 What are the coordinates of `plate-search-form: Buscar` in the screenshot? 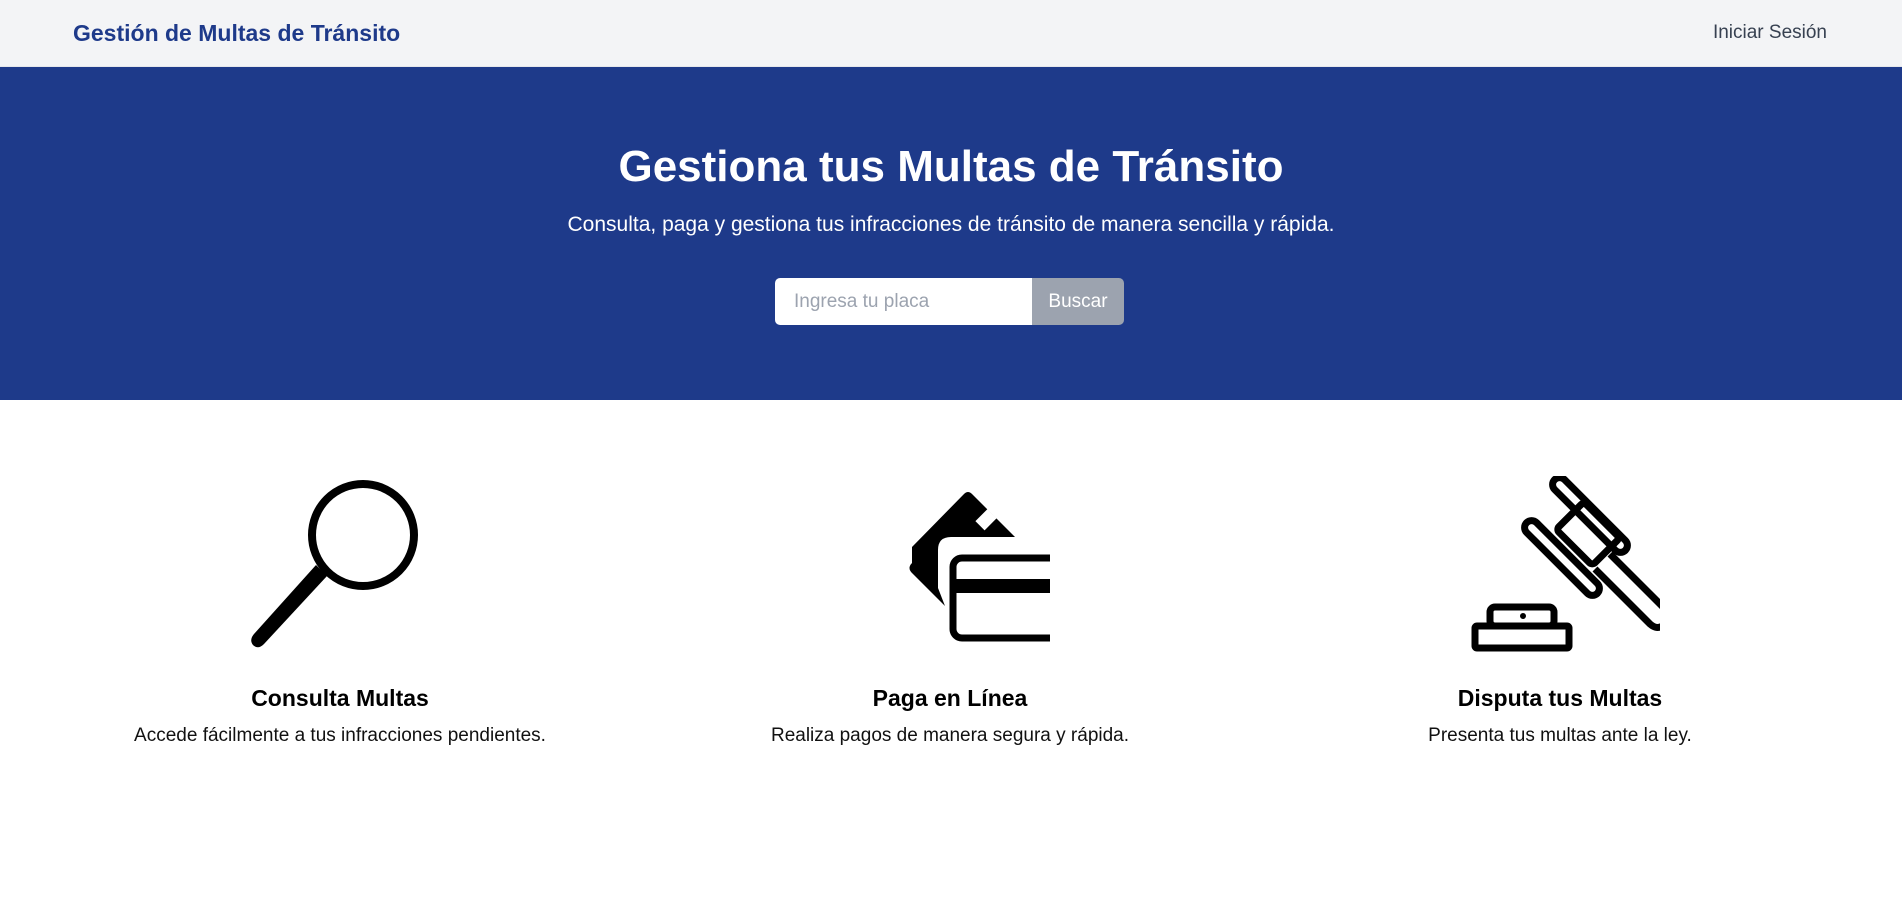 It's located at (949, 301).